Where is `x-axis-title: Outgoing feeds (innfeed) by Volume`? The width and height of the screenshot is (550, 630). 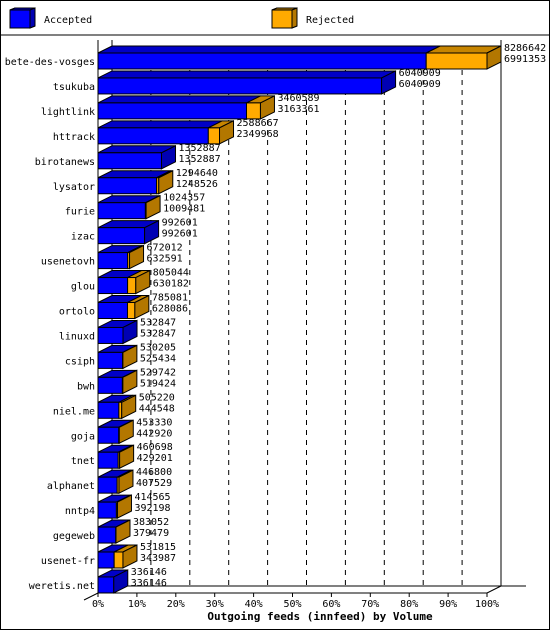 x-axis-title: Outgoing feeds (innfeed) by Volume is located at coordinates (320, 616).